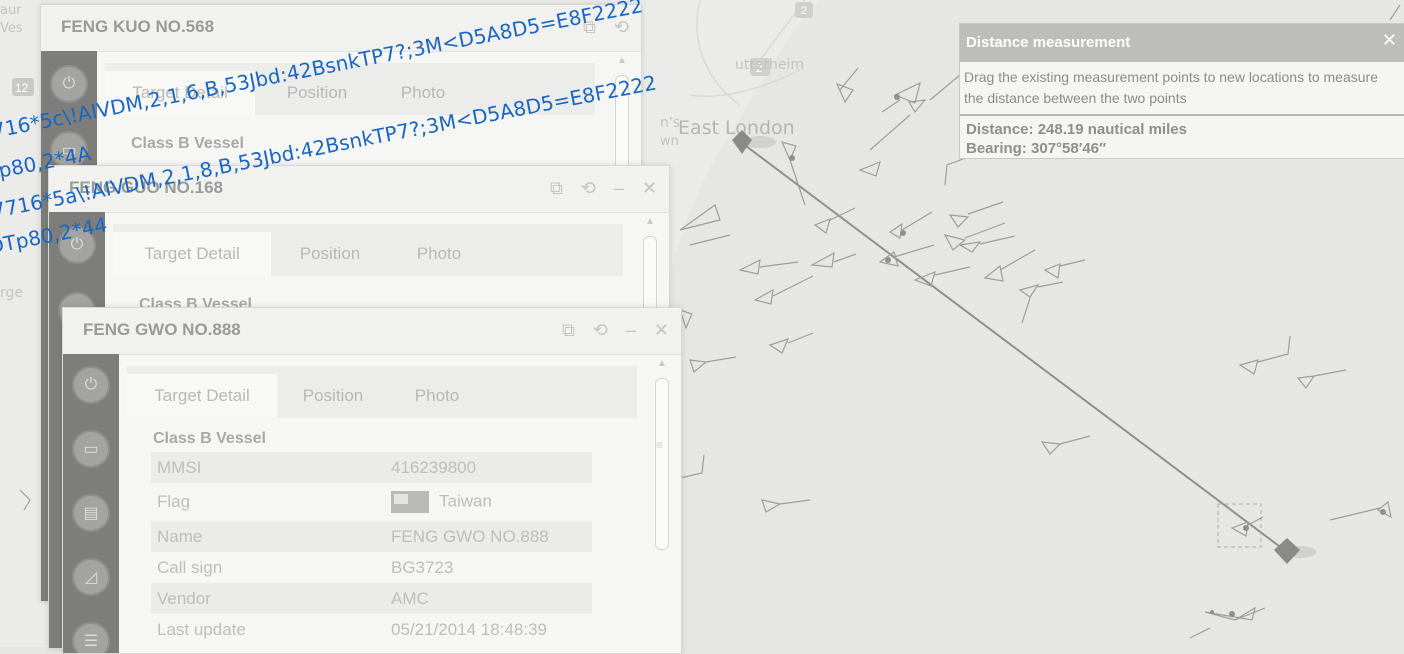 The height and width of the screenshot is (654, 1404). Describe the element at coordinates (469, 629) in the screenshot. I see `detail-value: 05/21/2014 18:48:39` at that location.